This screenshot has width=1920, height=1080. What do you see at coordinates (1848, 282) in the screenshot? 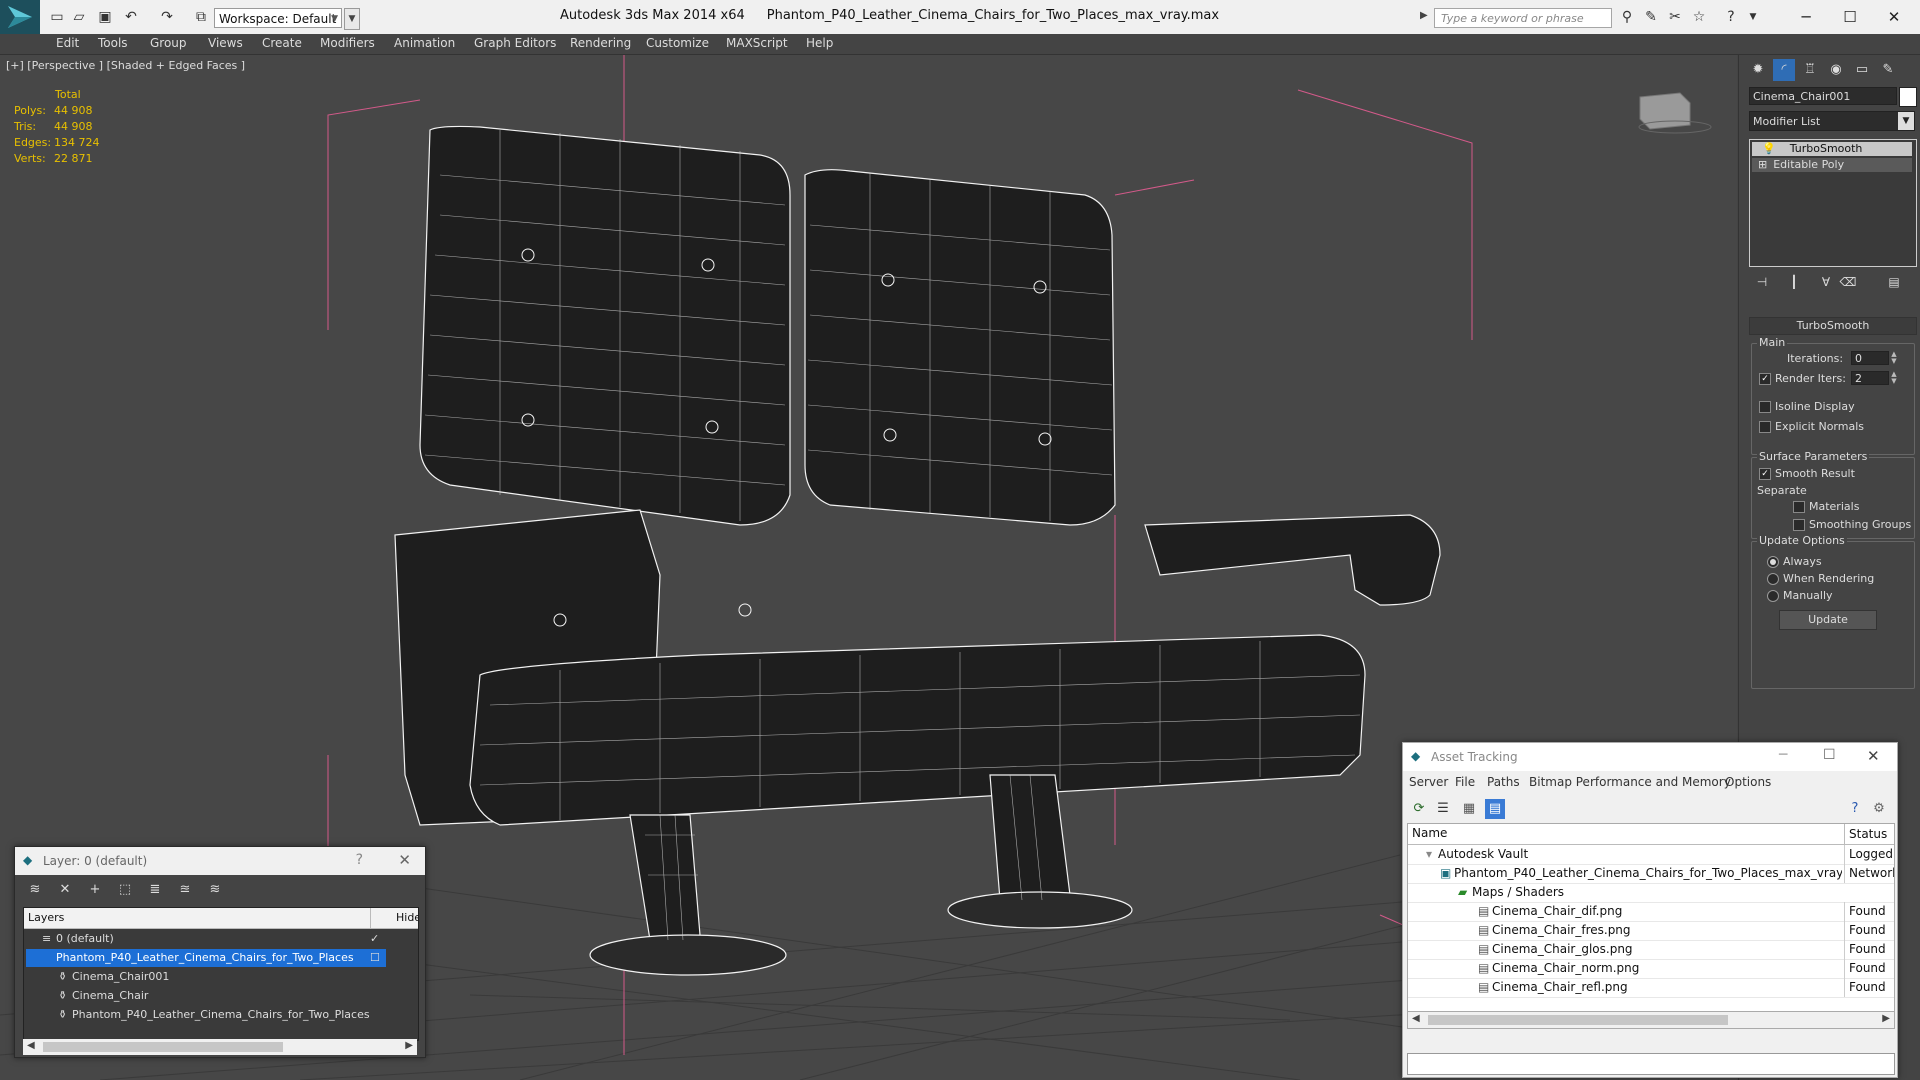
I see `remove-modifier-icon: ⌫` at bounding box center [1848, 282].